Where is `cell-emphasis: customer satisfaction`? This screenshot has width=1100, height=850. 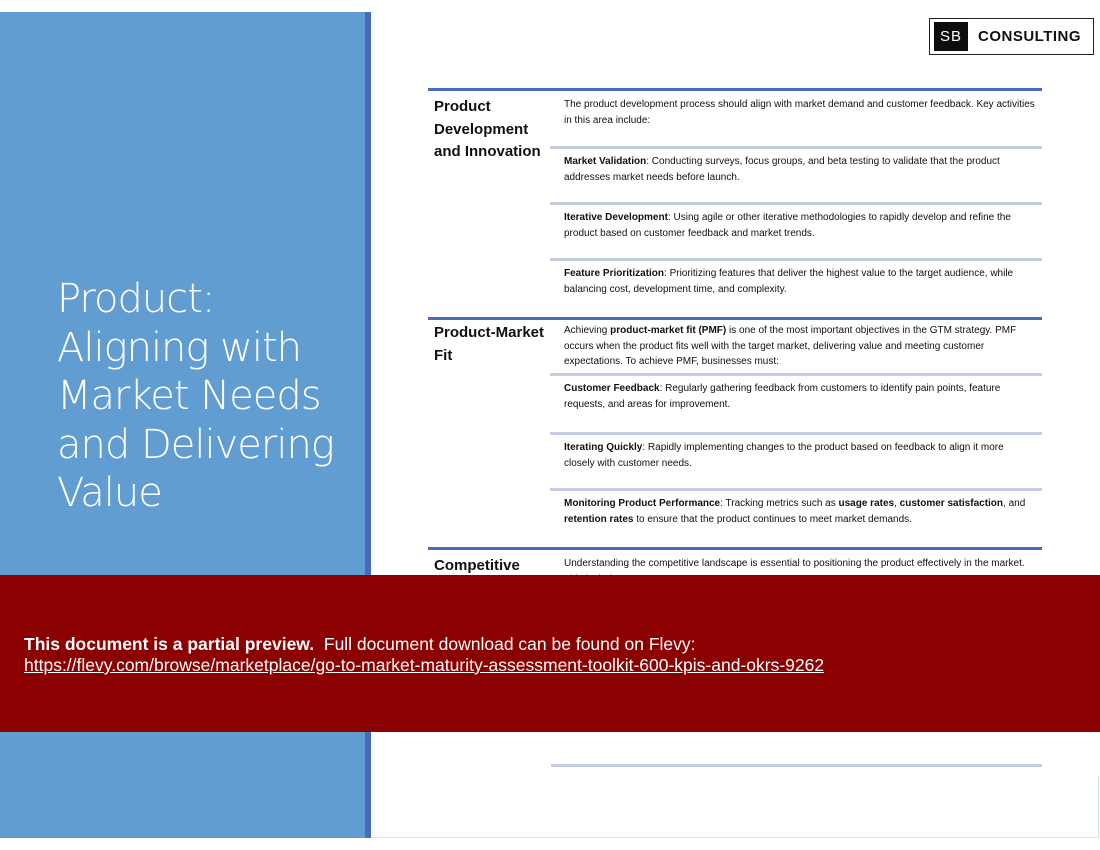 cell-emphasis: customer satisfaction is located at coordinates (951, 503).